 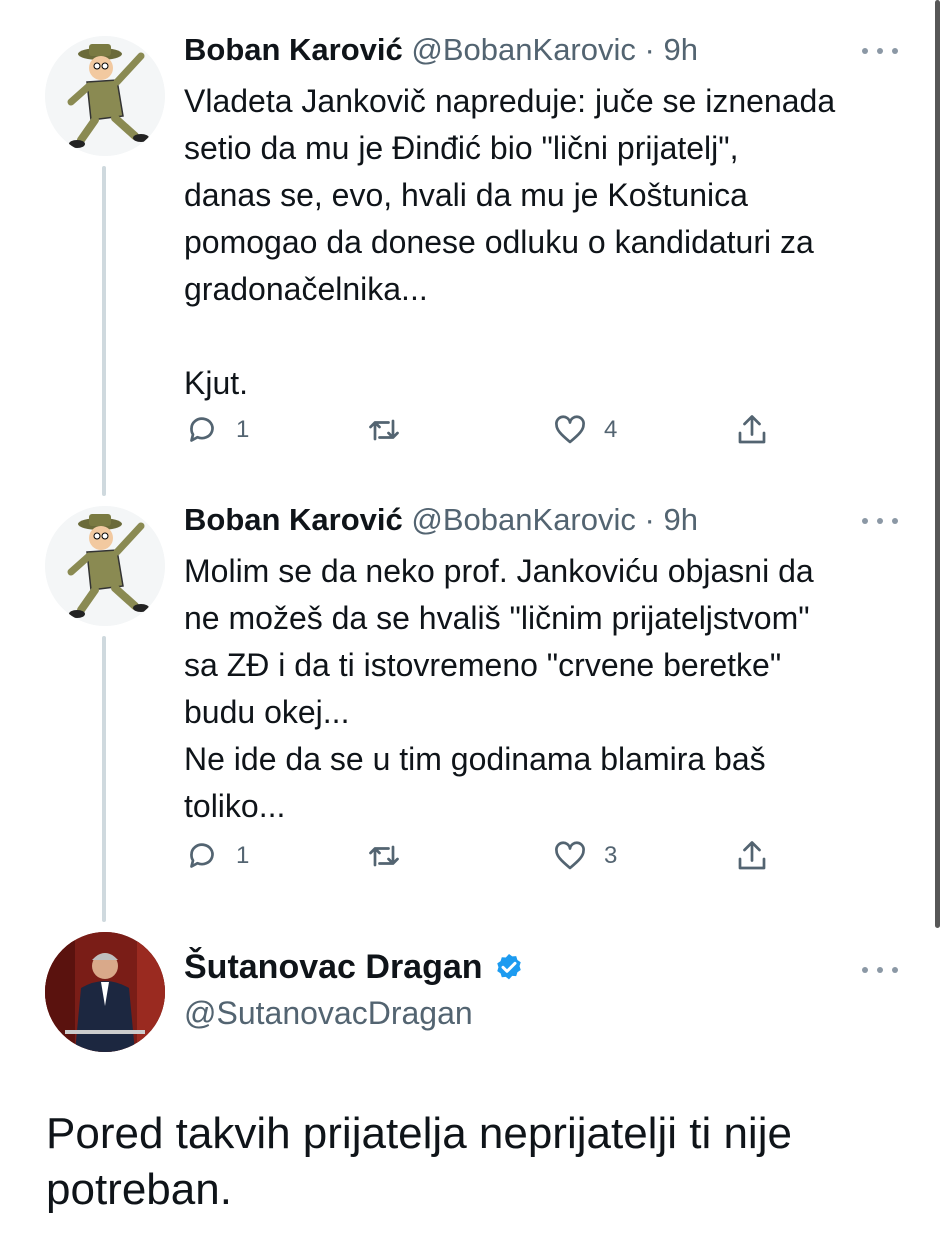 What do you see at coordinates (611, 855) in the screenshot?
I see `like-count: 3` at bounding box center [611, 855].